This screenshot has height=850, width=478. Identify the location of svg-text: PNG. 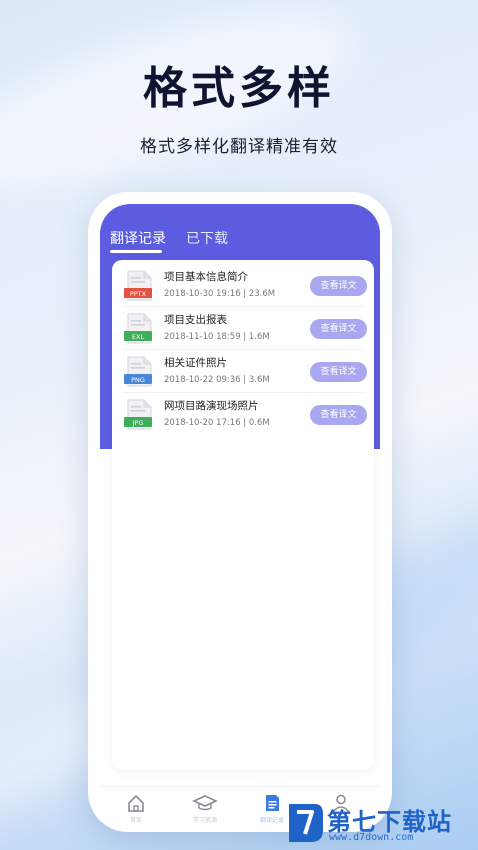
(138, 380).